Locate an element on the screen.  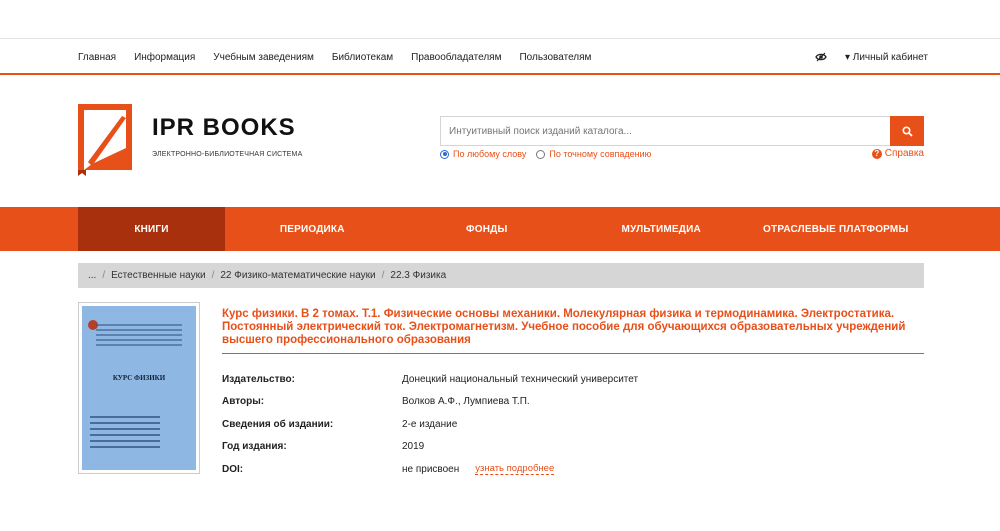
personal-account-link: ▾ Личный кабинет is located at coordinates (886, 57).